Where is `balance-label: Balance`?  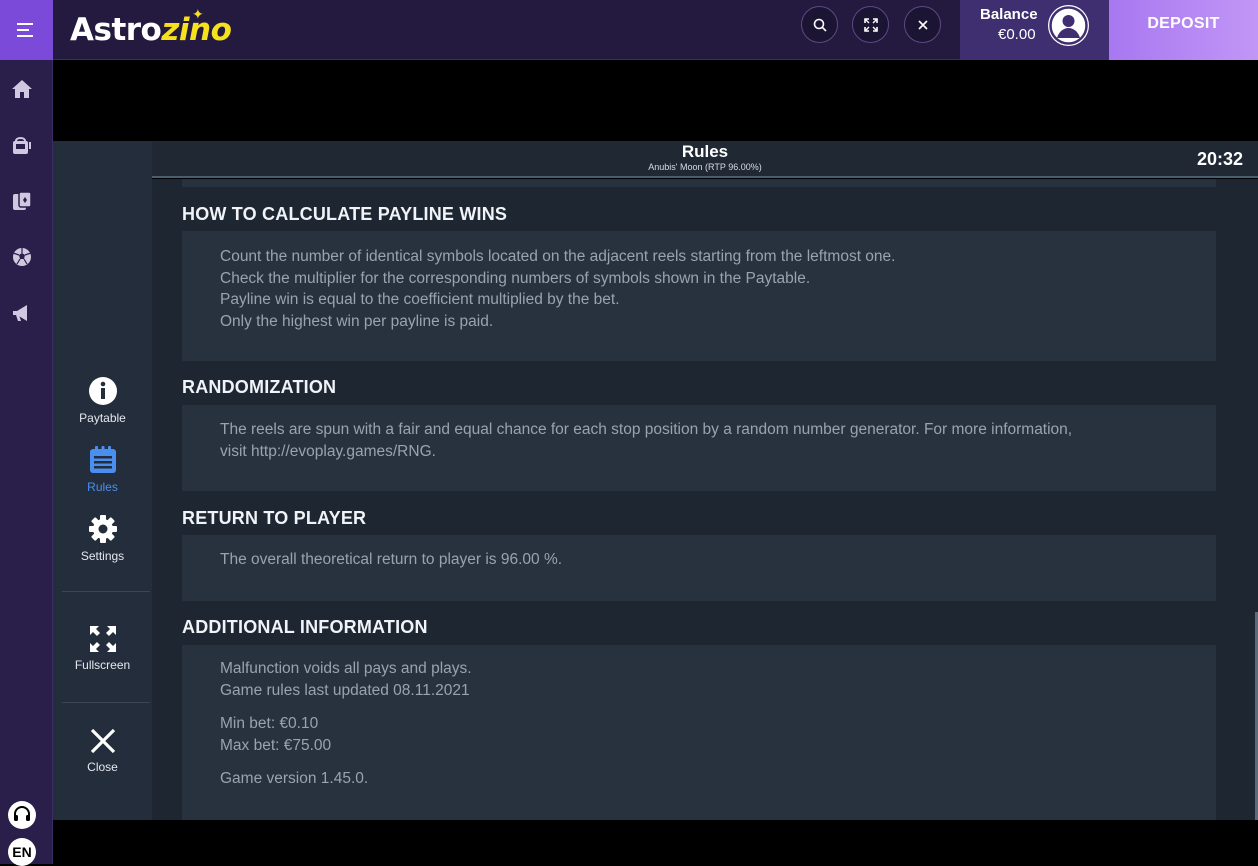 balance-label: Balance is located at coordinates (1009, 14).